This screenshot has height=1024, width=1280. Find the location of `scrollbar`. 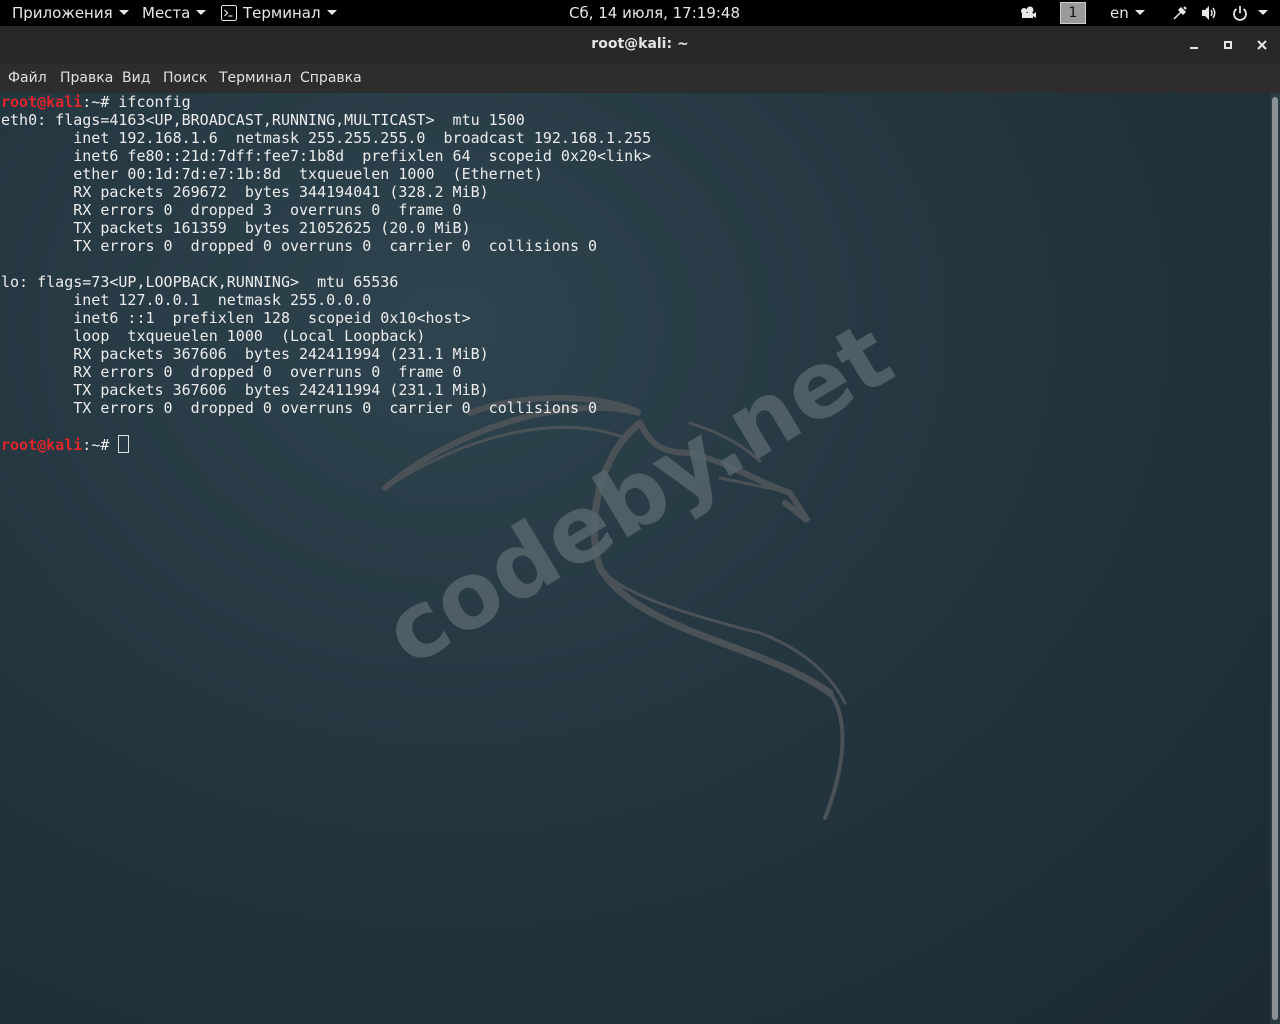

scrollbar is located at coordinates (1275, 558).